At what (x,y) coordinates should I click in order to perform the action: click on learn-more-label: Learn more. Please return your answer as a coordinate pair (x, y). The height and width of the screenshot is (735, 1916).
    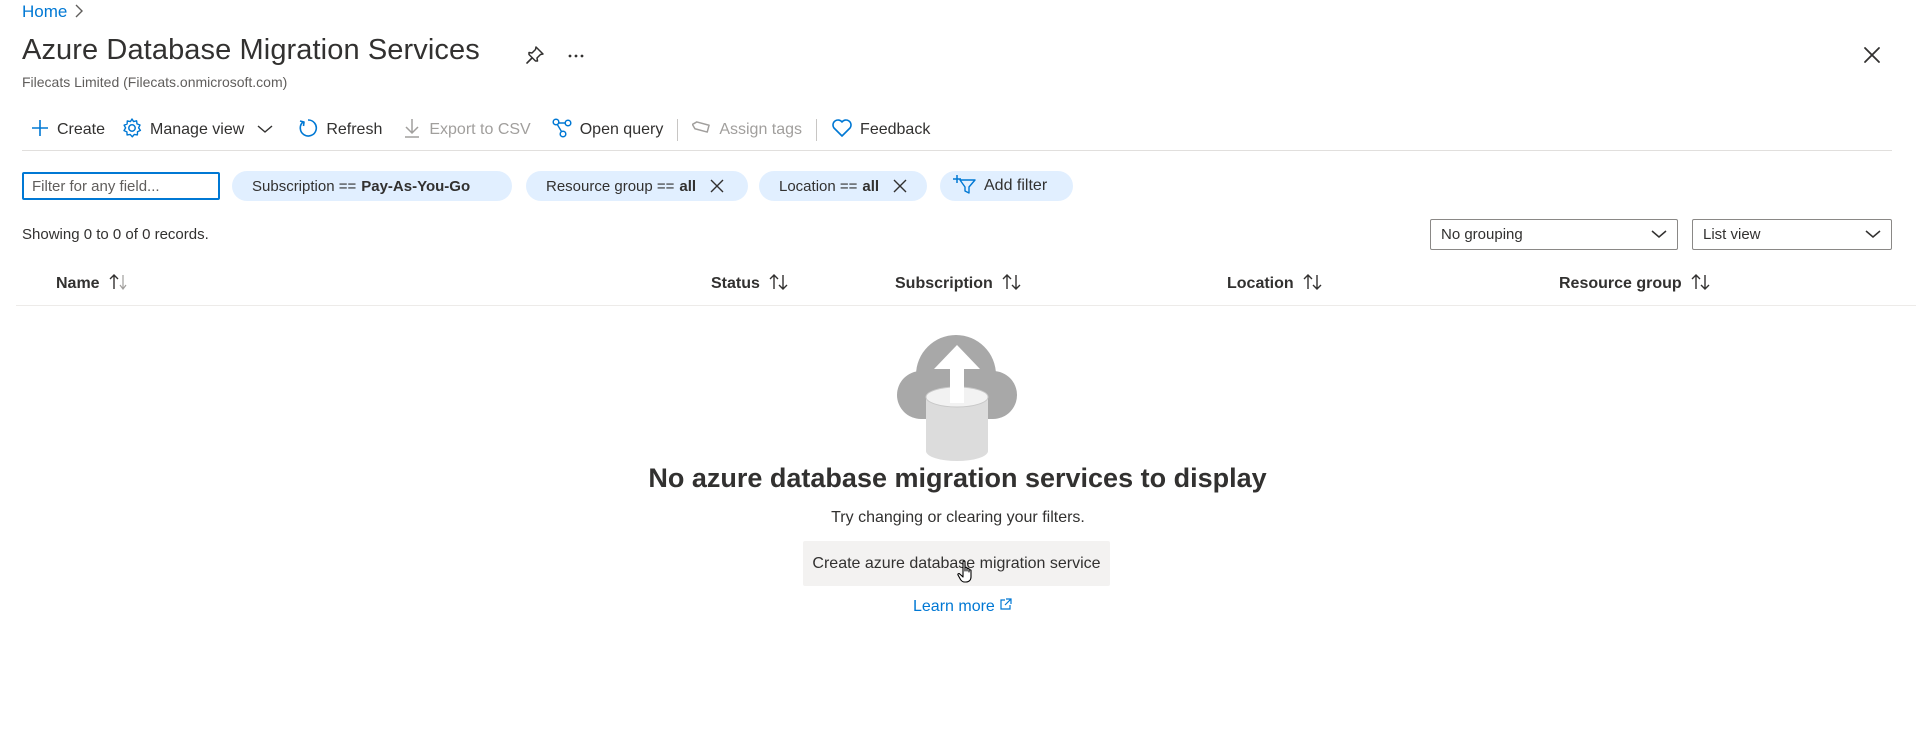
    Looking at the image, I should click on (954, 606).